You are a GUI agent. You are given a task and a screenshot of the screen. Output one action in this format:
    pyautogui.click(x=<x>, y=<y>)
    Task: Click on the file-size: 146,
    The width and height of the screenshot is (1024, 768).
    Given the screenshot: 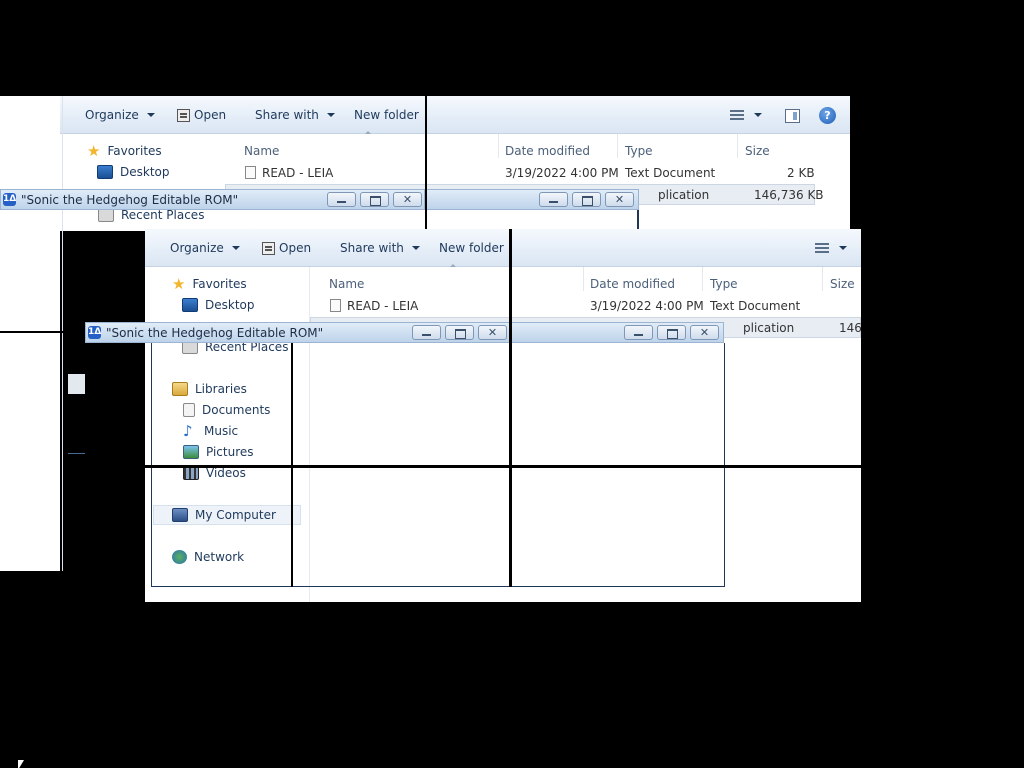 What is the action you would take?
    pyautogui.click(x=850, y=328)
    